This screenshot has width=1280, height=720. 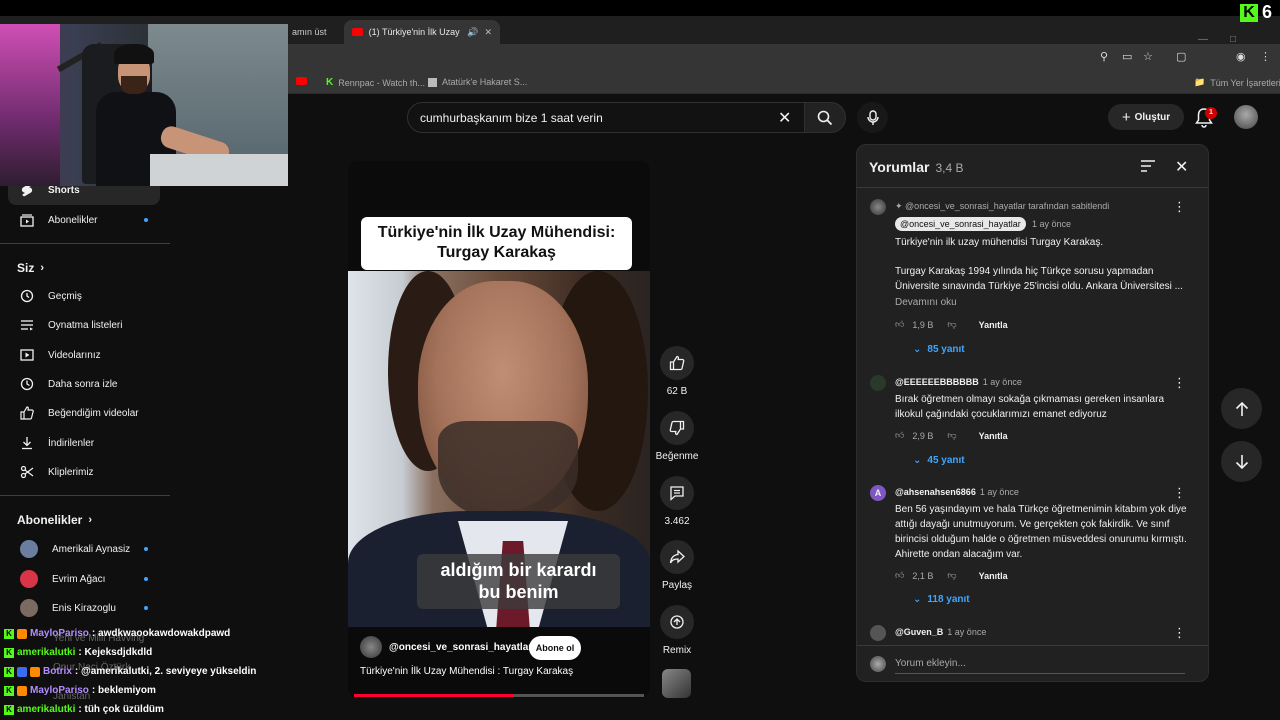 I want to click on replies-count: 45 yanıt, so click(x=946, y=460).